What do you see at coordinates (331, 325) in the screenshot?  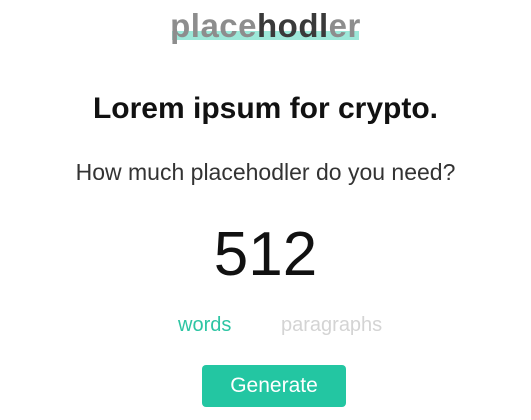 I see `unit-option-paragraphs: paragraphs` at bounding box center [331, 325].